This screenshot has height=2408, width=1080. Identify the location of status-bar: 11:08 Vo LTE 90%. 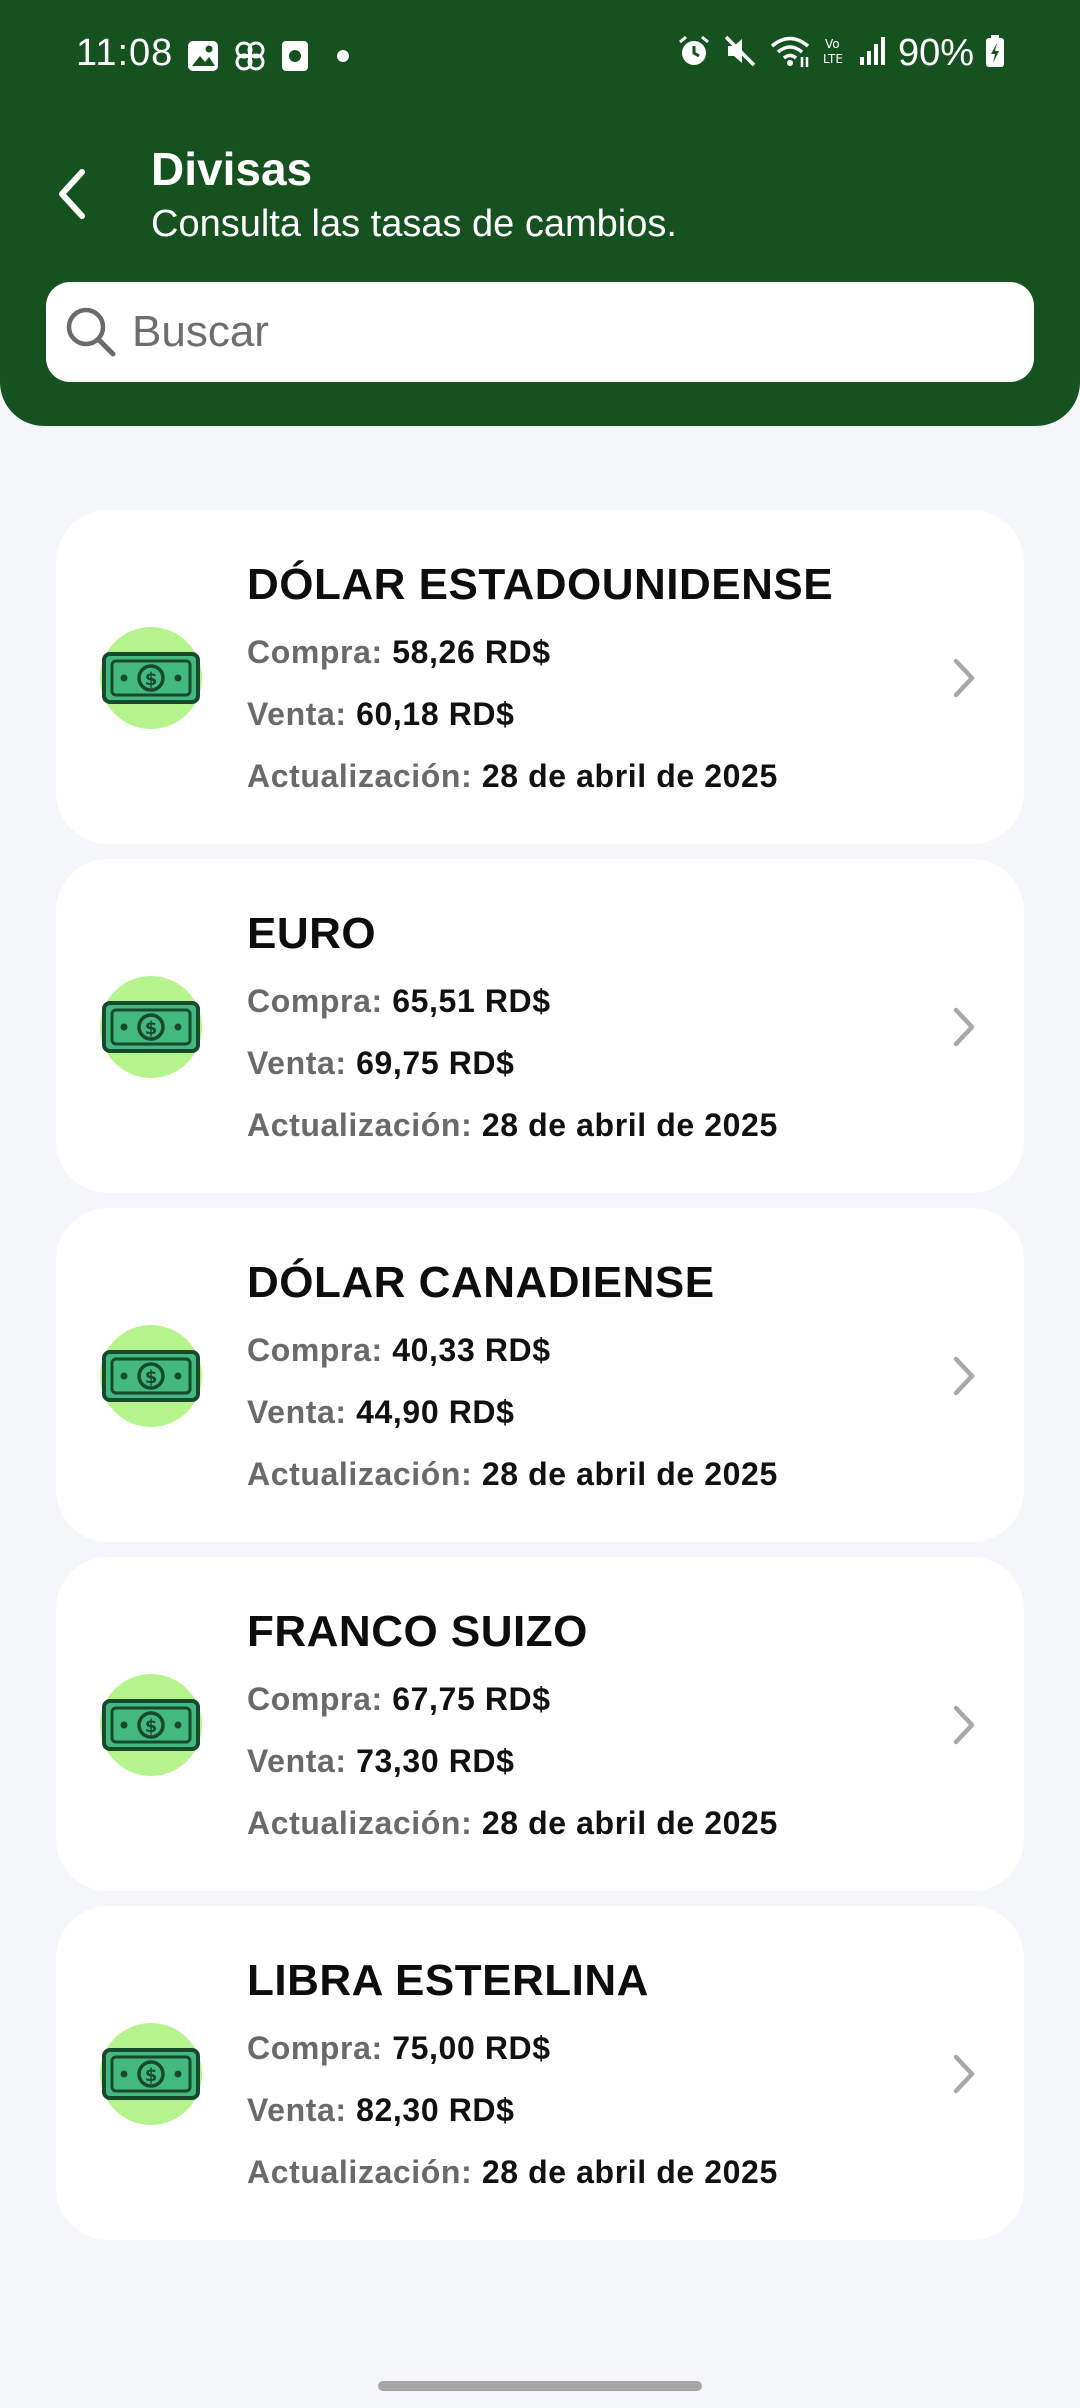
(540, 55).